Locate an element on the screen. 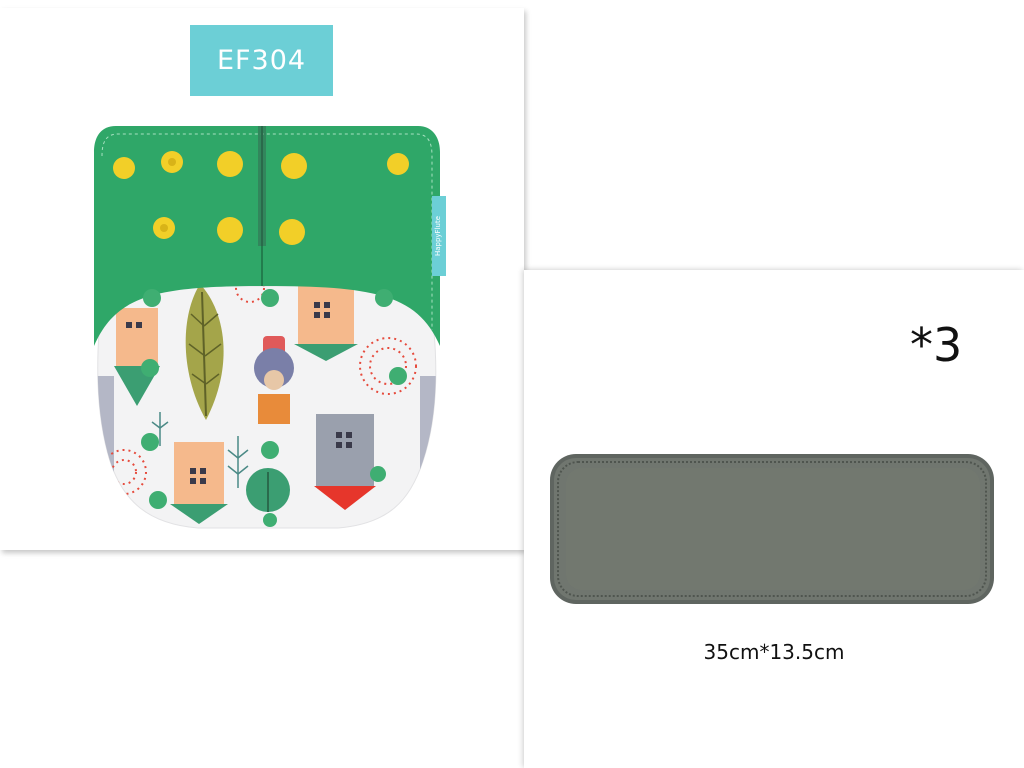  svg-text: HappyFlute is located at coordinates (438, 236).